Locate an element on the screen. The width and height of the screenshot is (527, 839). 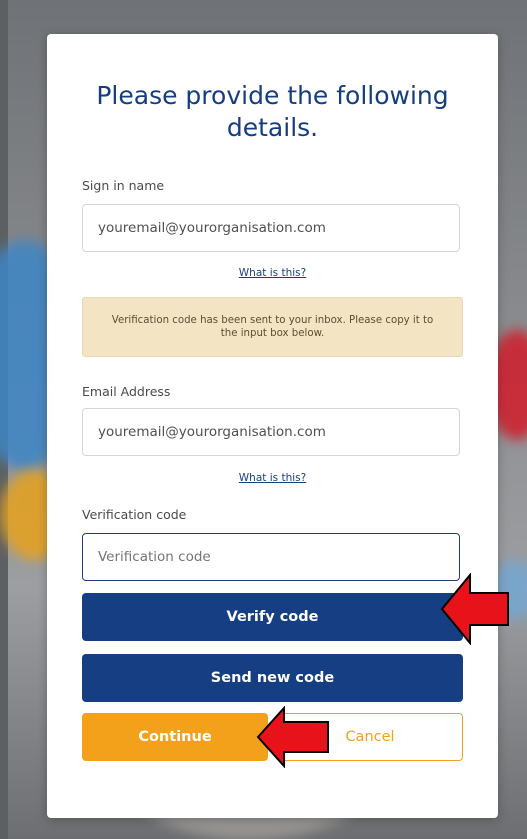
verification-code-label: Verification code is located at coordinates (134, 514).